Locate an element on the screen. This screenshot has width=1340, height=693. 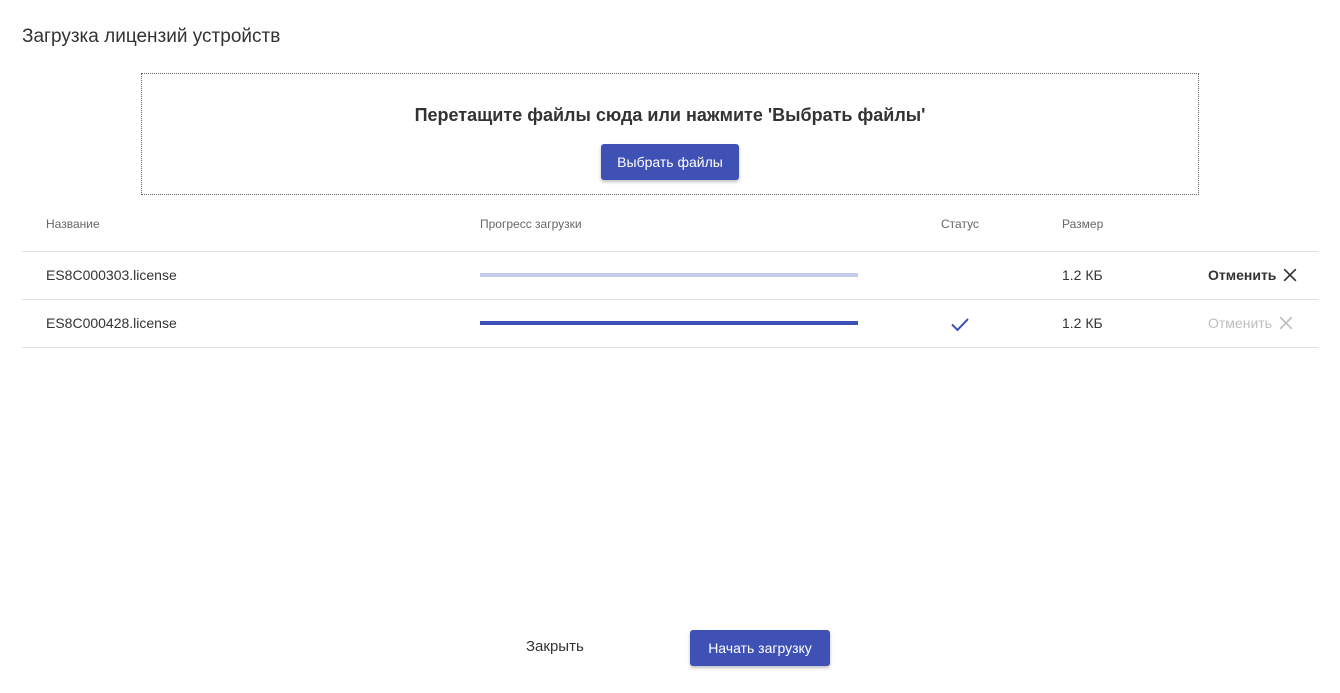
choose-files-button: Выбрать файлы is located at coordinates (670, 162).